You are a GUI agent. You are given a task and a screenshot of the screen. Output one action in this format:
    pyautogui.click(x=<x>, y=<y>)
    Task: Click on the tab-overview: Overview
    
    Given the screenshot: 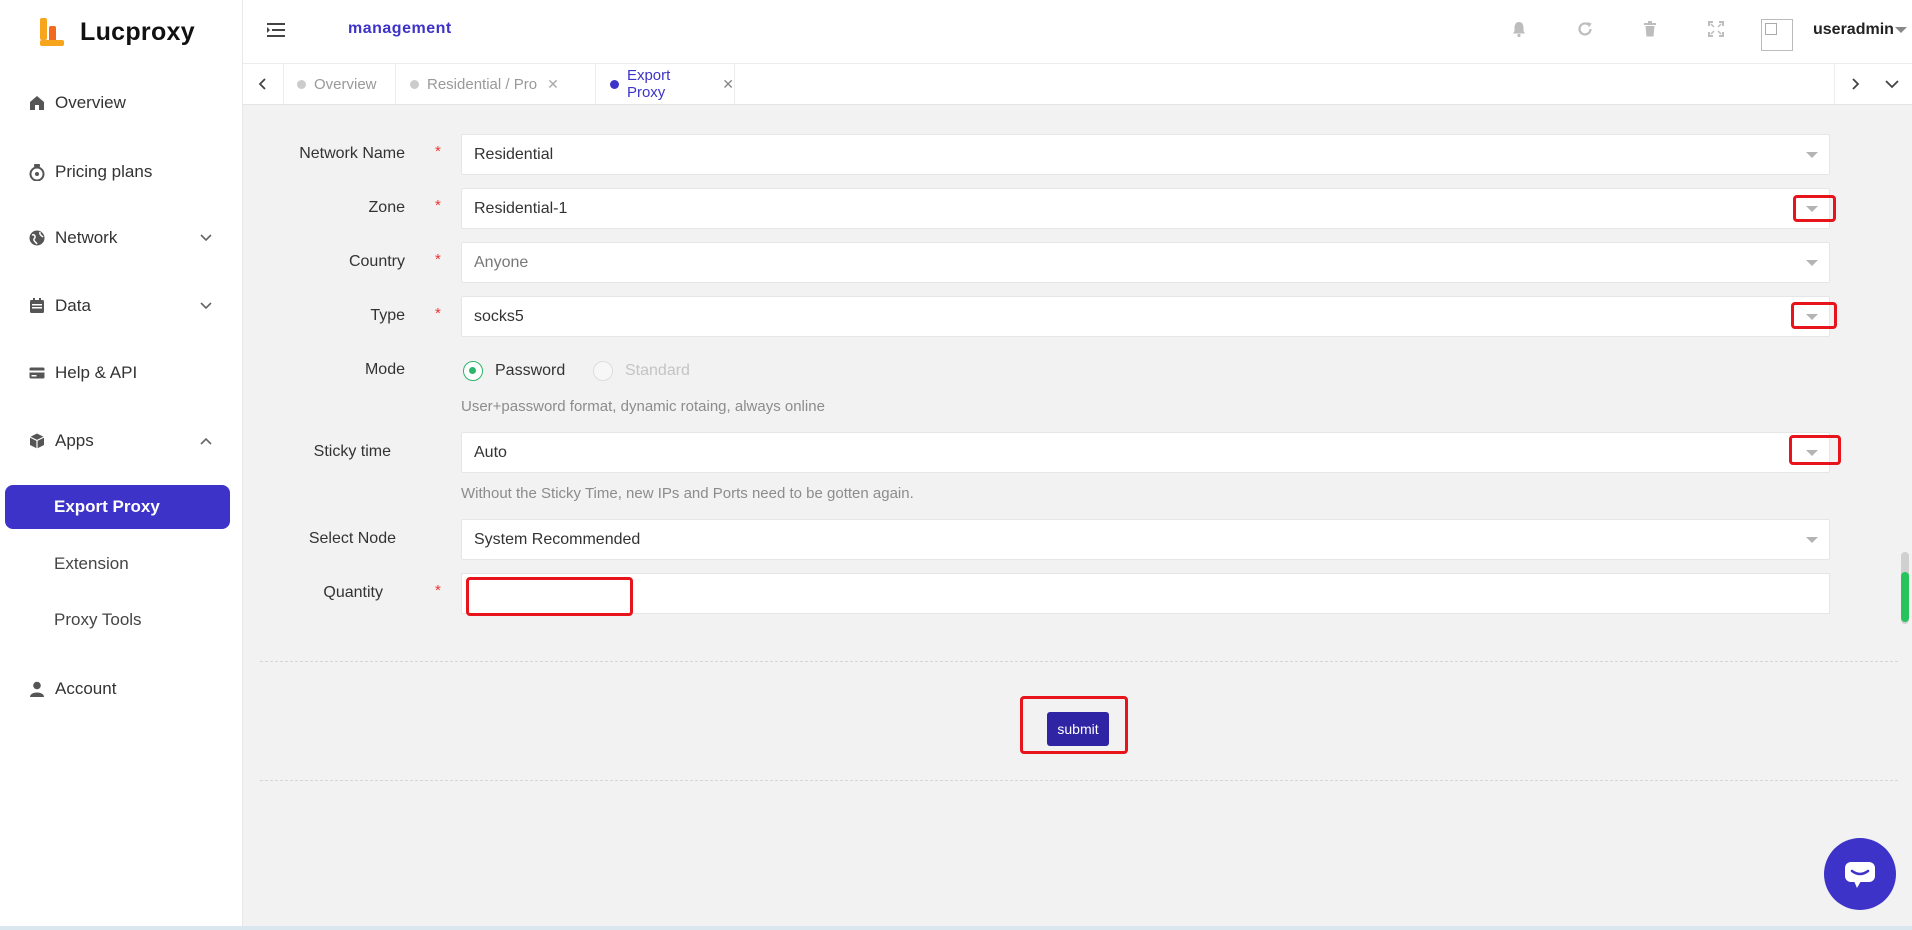 What is the action you would take?
    pyautogui.click(x=339, y=84)
    